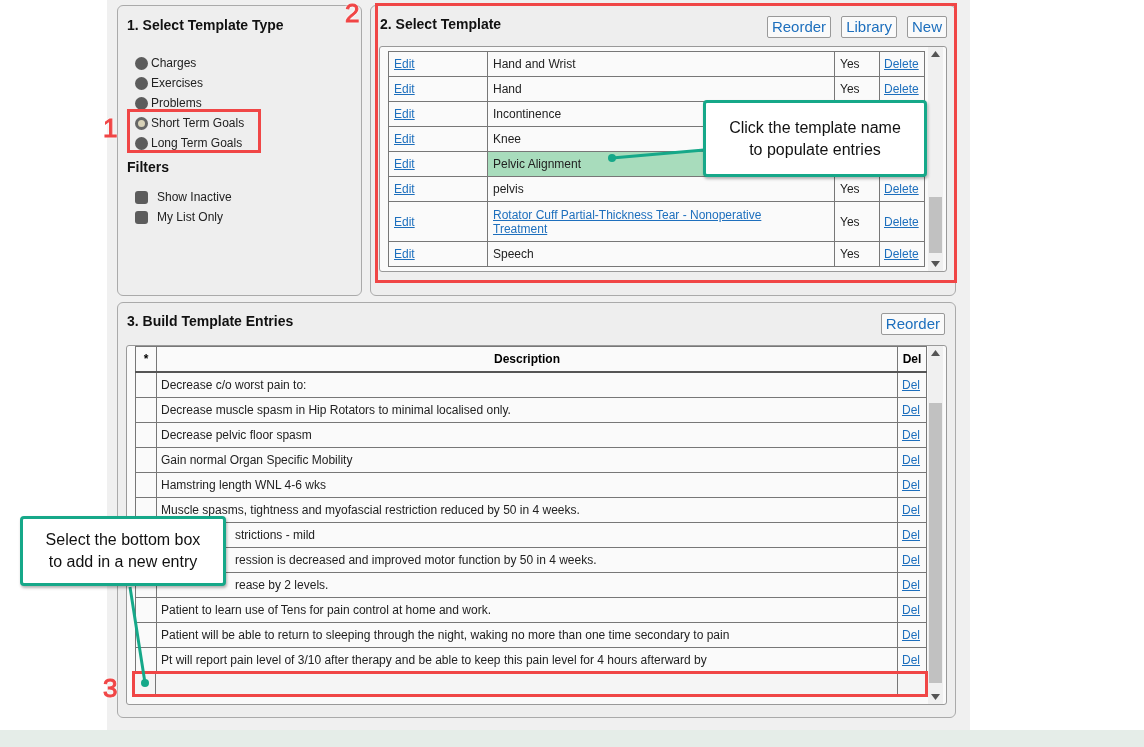 Image resolution: width=1144 pixels, height=747 pixels. Describe the element at coordinates (534, 64) in the screenshot. I see `template-name: Hand and Wrist` at that location.